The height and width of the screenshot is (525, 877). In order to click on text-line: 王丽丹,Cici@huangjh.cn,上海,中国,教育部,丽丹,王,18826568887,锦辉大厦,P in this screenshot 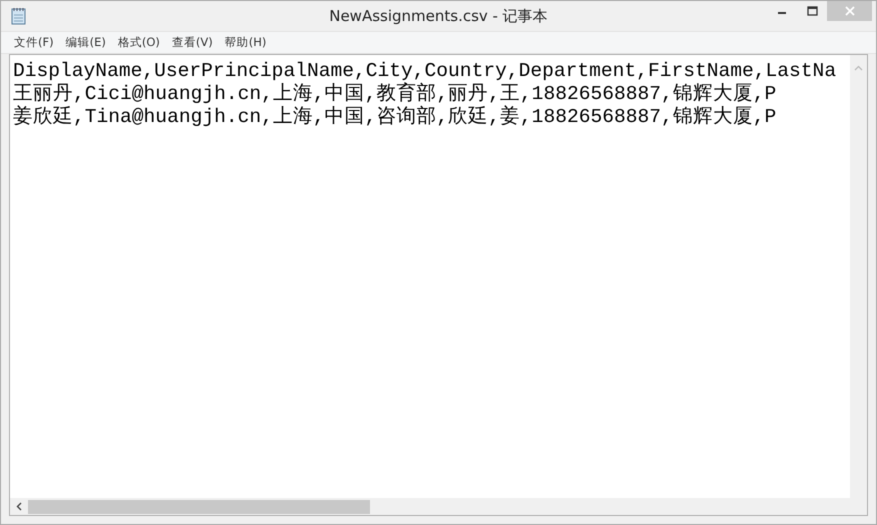, I will do `click(394, 94)`.